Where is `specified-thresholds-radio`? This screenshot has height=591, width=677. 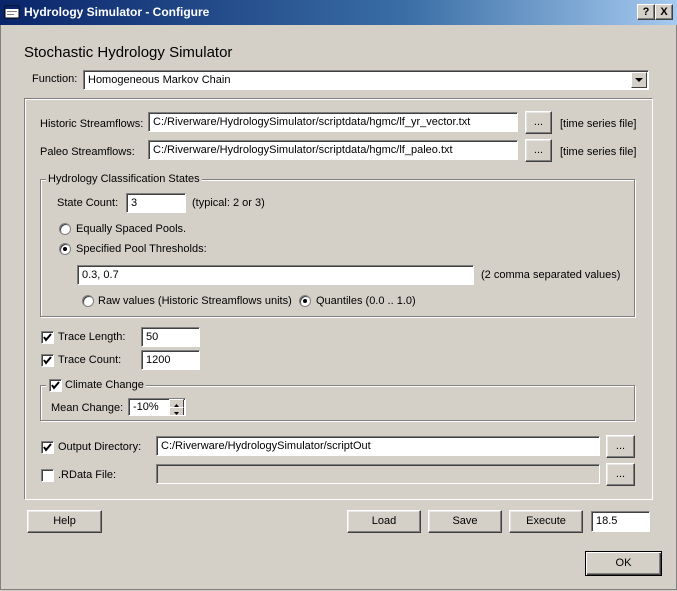
specified-thresholds-radio is located at coordinates (65, 249).